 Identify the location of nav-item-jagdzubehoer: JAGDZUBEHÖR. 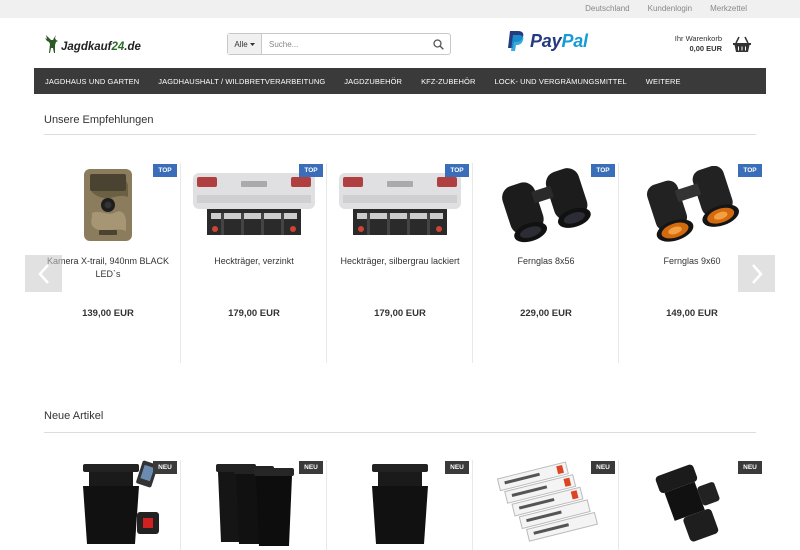
(373, 81).